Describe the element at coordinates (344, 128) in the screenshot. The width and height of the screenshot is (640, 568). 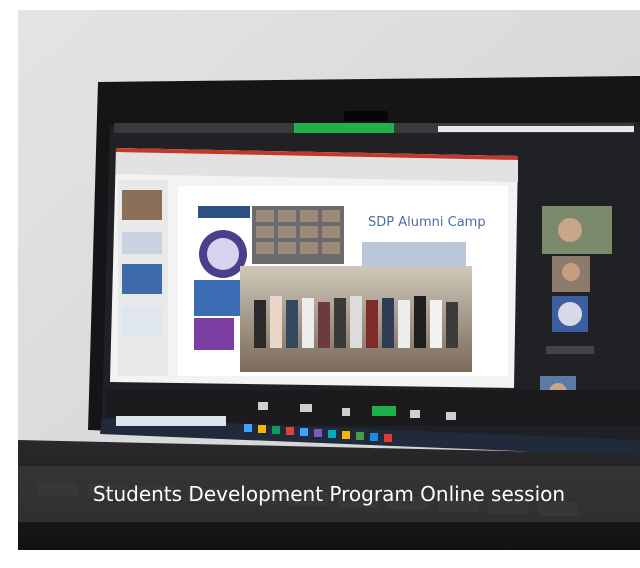
I see `meeting-share-indicator` at that location.